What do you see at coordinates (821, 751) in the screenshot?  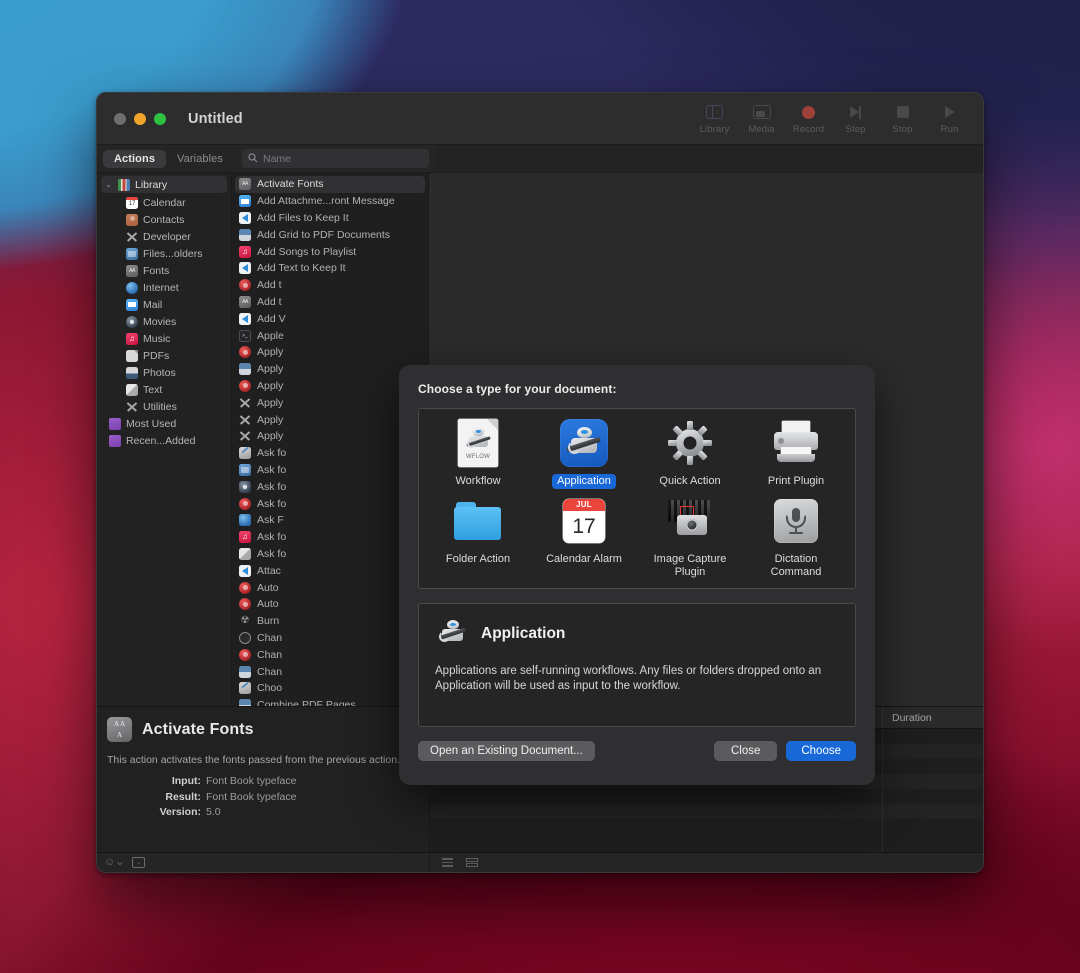 I see `choose-button: Choose` at bounding box center [821, 751].